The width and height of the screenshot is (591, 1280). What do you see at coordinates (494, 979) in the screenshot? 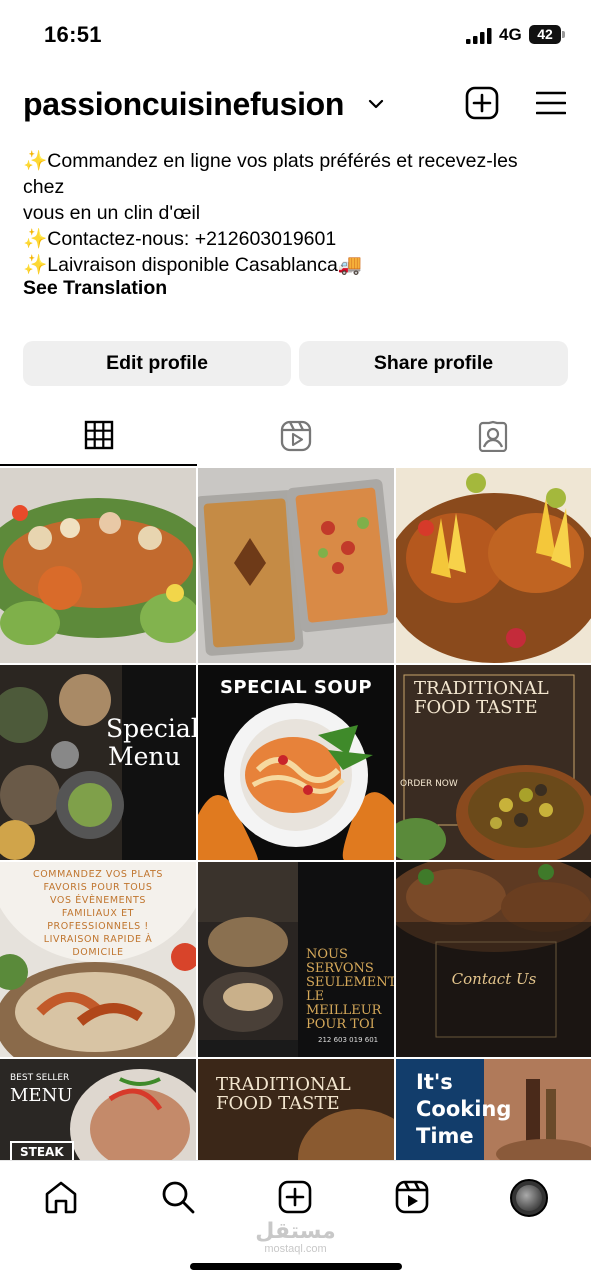
I see `post-caption: Contact Us` at bounding box center [494, 979].